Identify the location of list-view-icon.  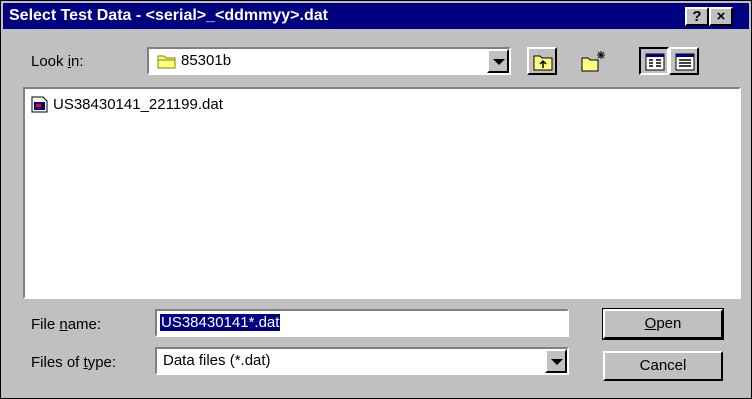
(655, 62).